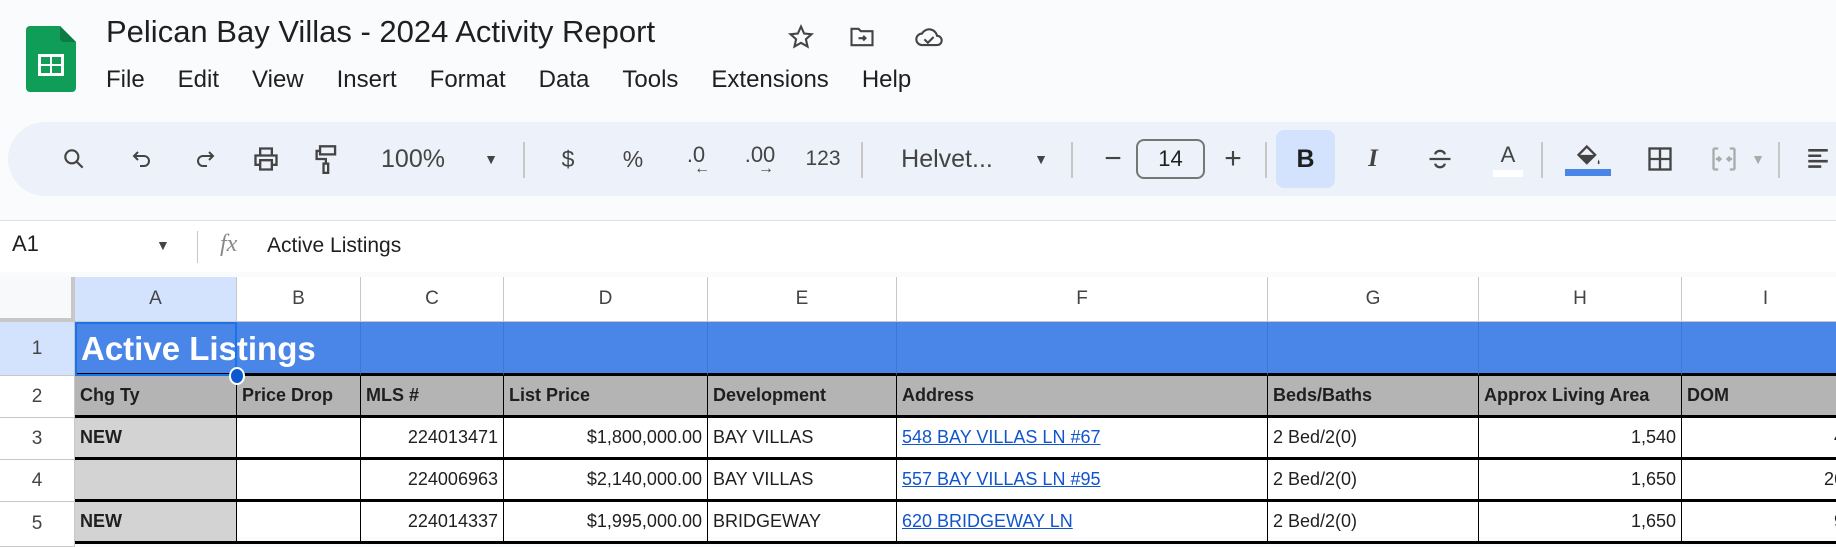  Describe the element at coordinates (37, 299) in the screenshot. I see `select-all-corner` at that location.